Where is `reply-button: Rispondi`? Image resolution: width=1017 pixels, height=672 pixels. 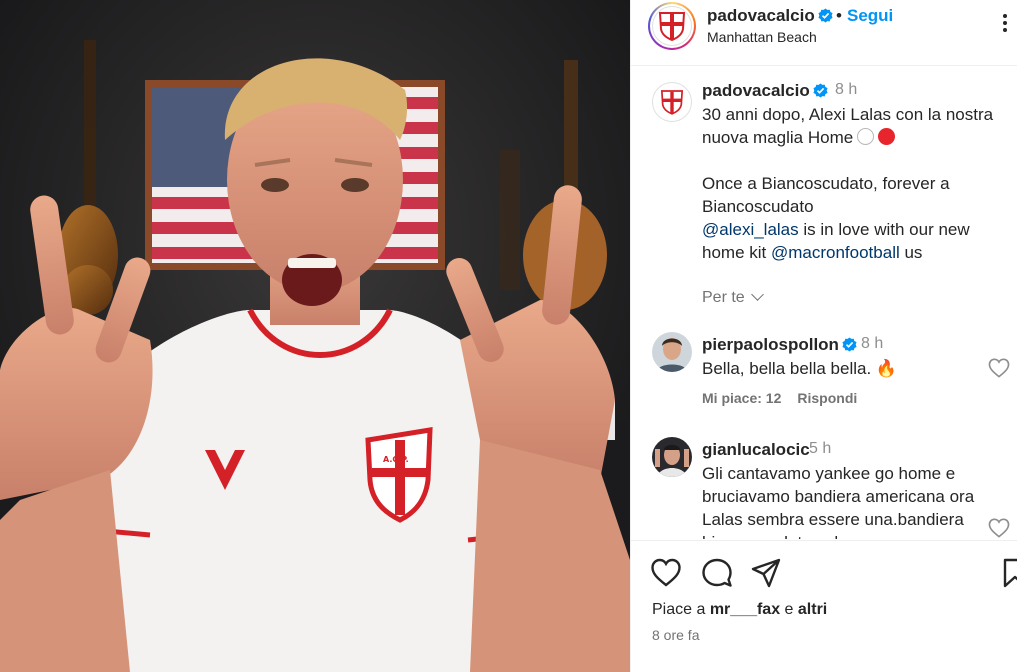 reply-button: Rispondi is located at coordinates (827, 398).